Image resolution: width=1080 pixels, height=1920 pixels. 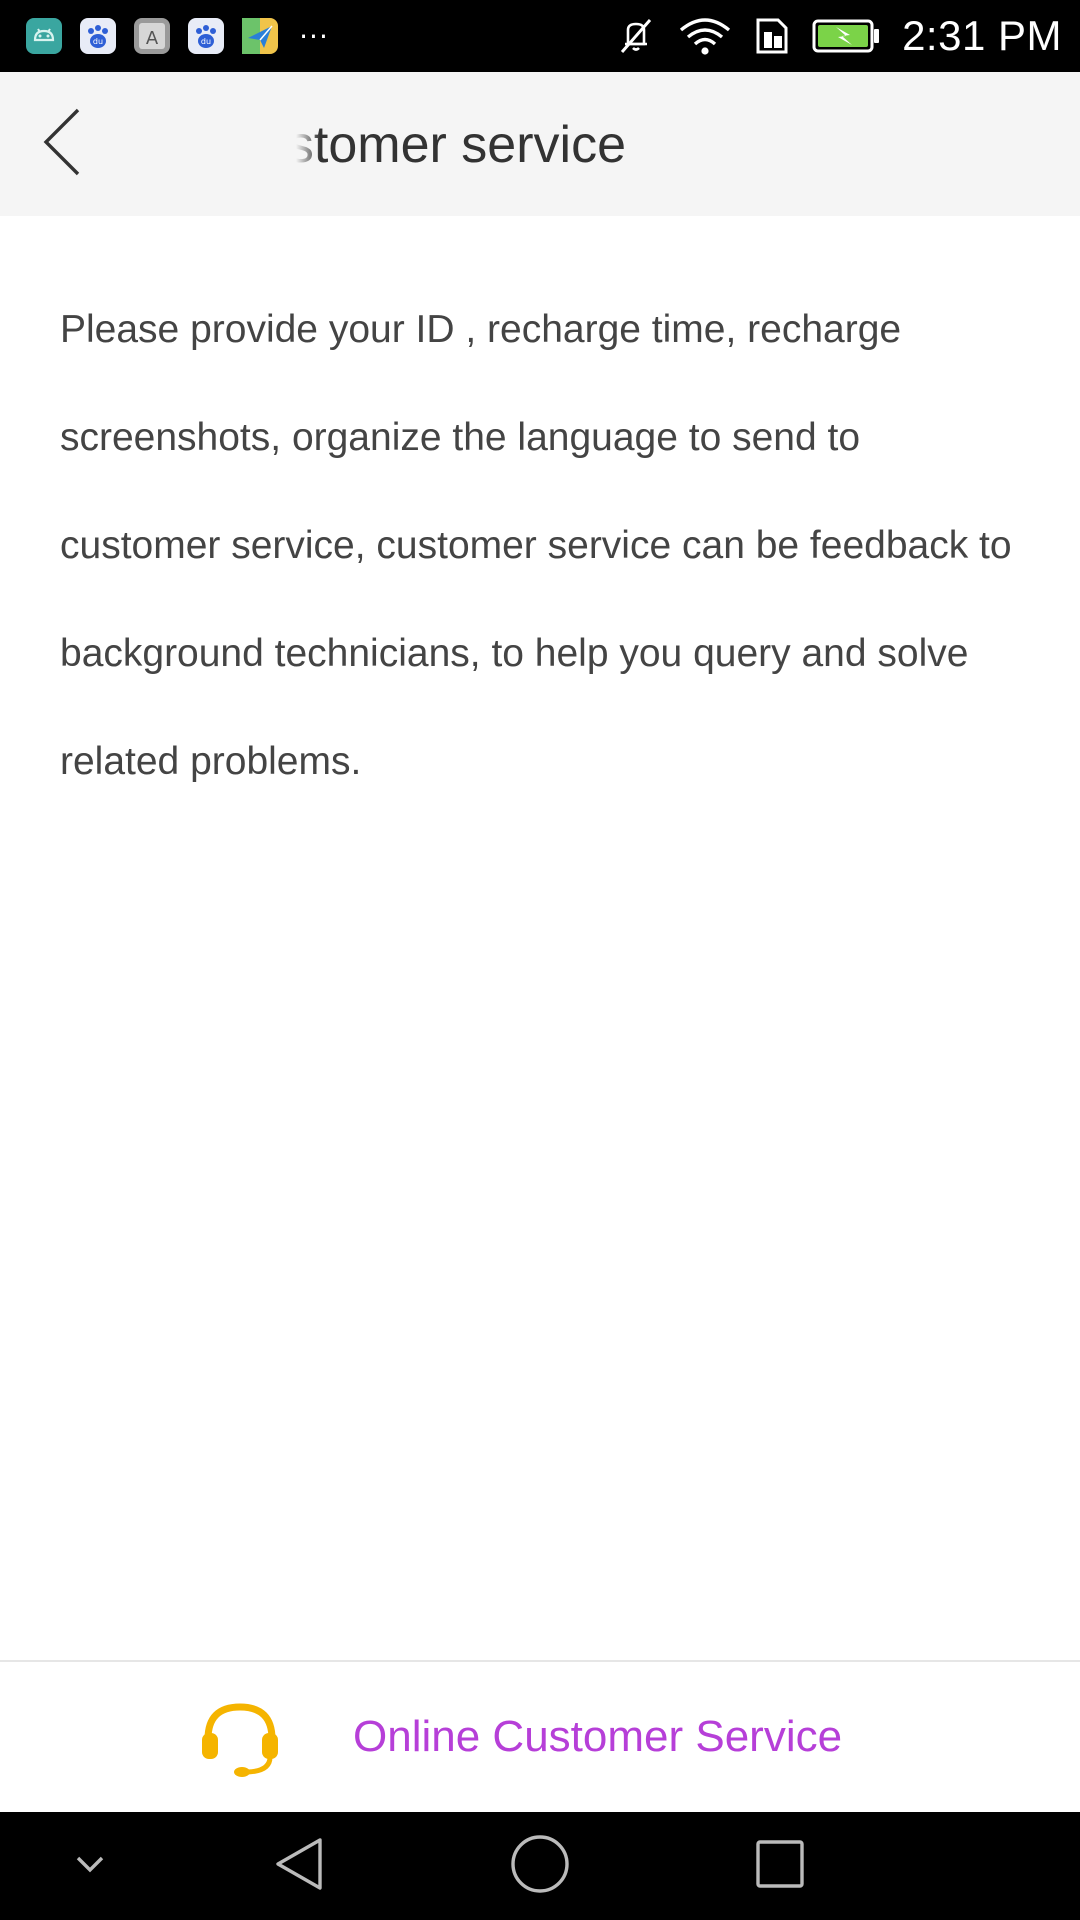 I want to click on status-bar: du A du ··· 2:31 PM, so click(x=540, y=36).